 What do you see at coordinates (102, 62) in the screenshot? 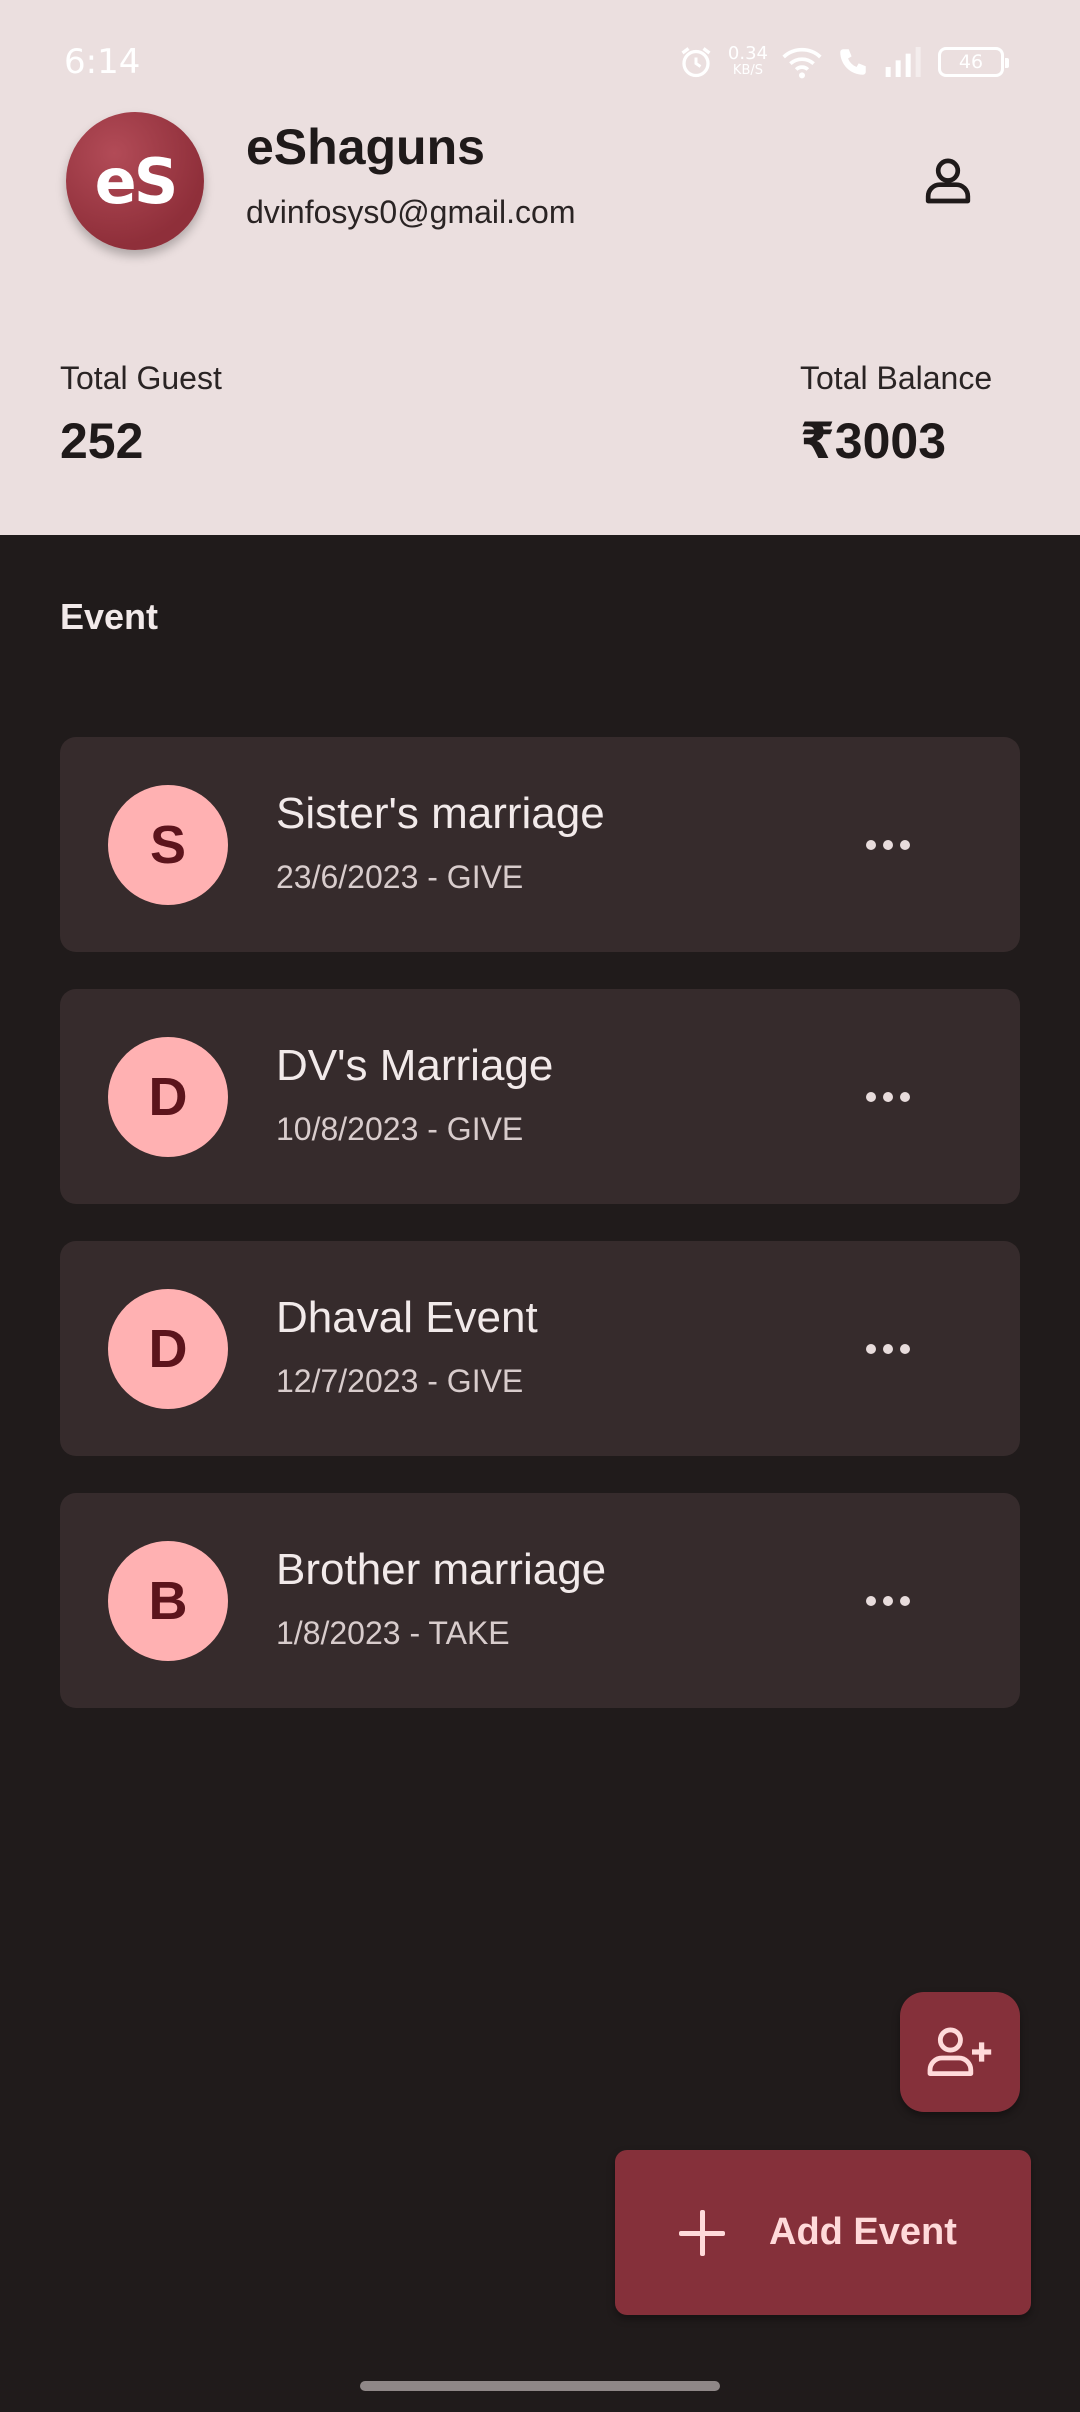
I see `status-time: 6:14` at bounding box center [102, 62].